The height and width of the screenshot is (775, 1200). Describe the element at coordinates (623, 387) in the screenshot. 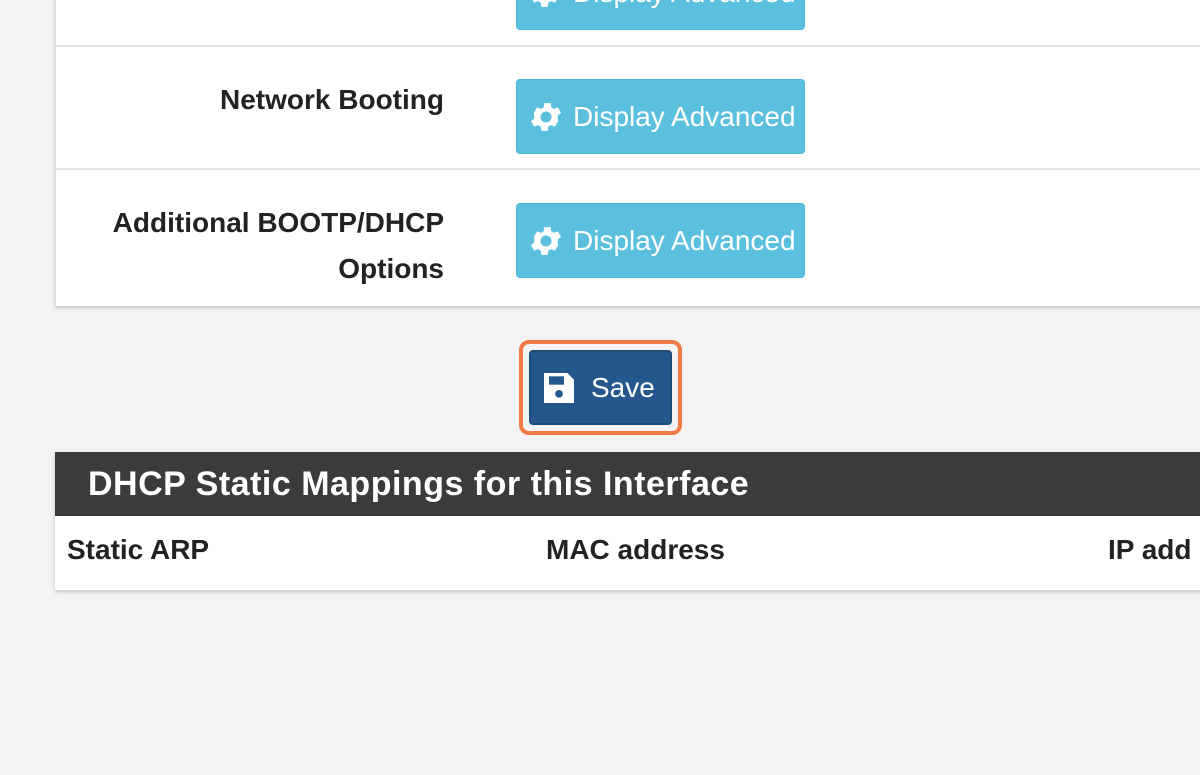

I see `save-label: Save` at that location.